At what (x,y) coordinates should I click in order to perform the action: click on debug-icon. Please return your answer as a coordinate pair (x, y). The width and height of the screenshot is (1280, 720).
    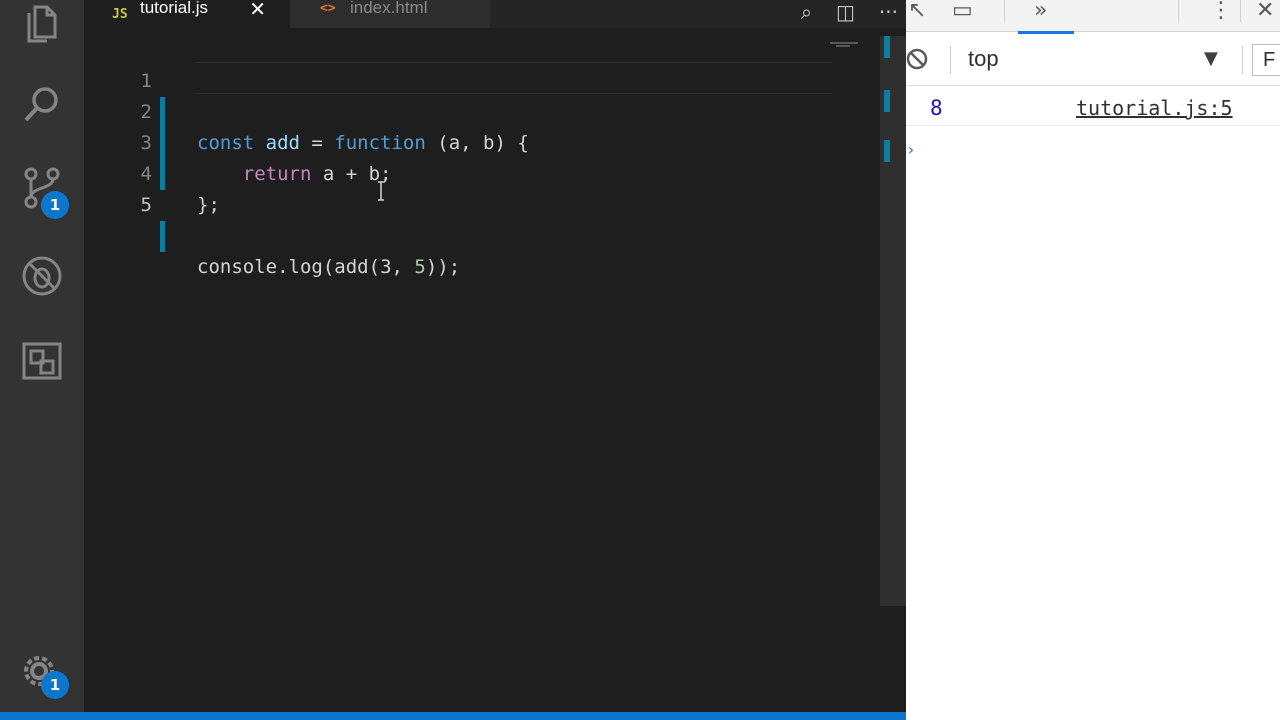
    Looking at the image, I should click on (42, 276).